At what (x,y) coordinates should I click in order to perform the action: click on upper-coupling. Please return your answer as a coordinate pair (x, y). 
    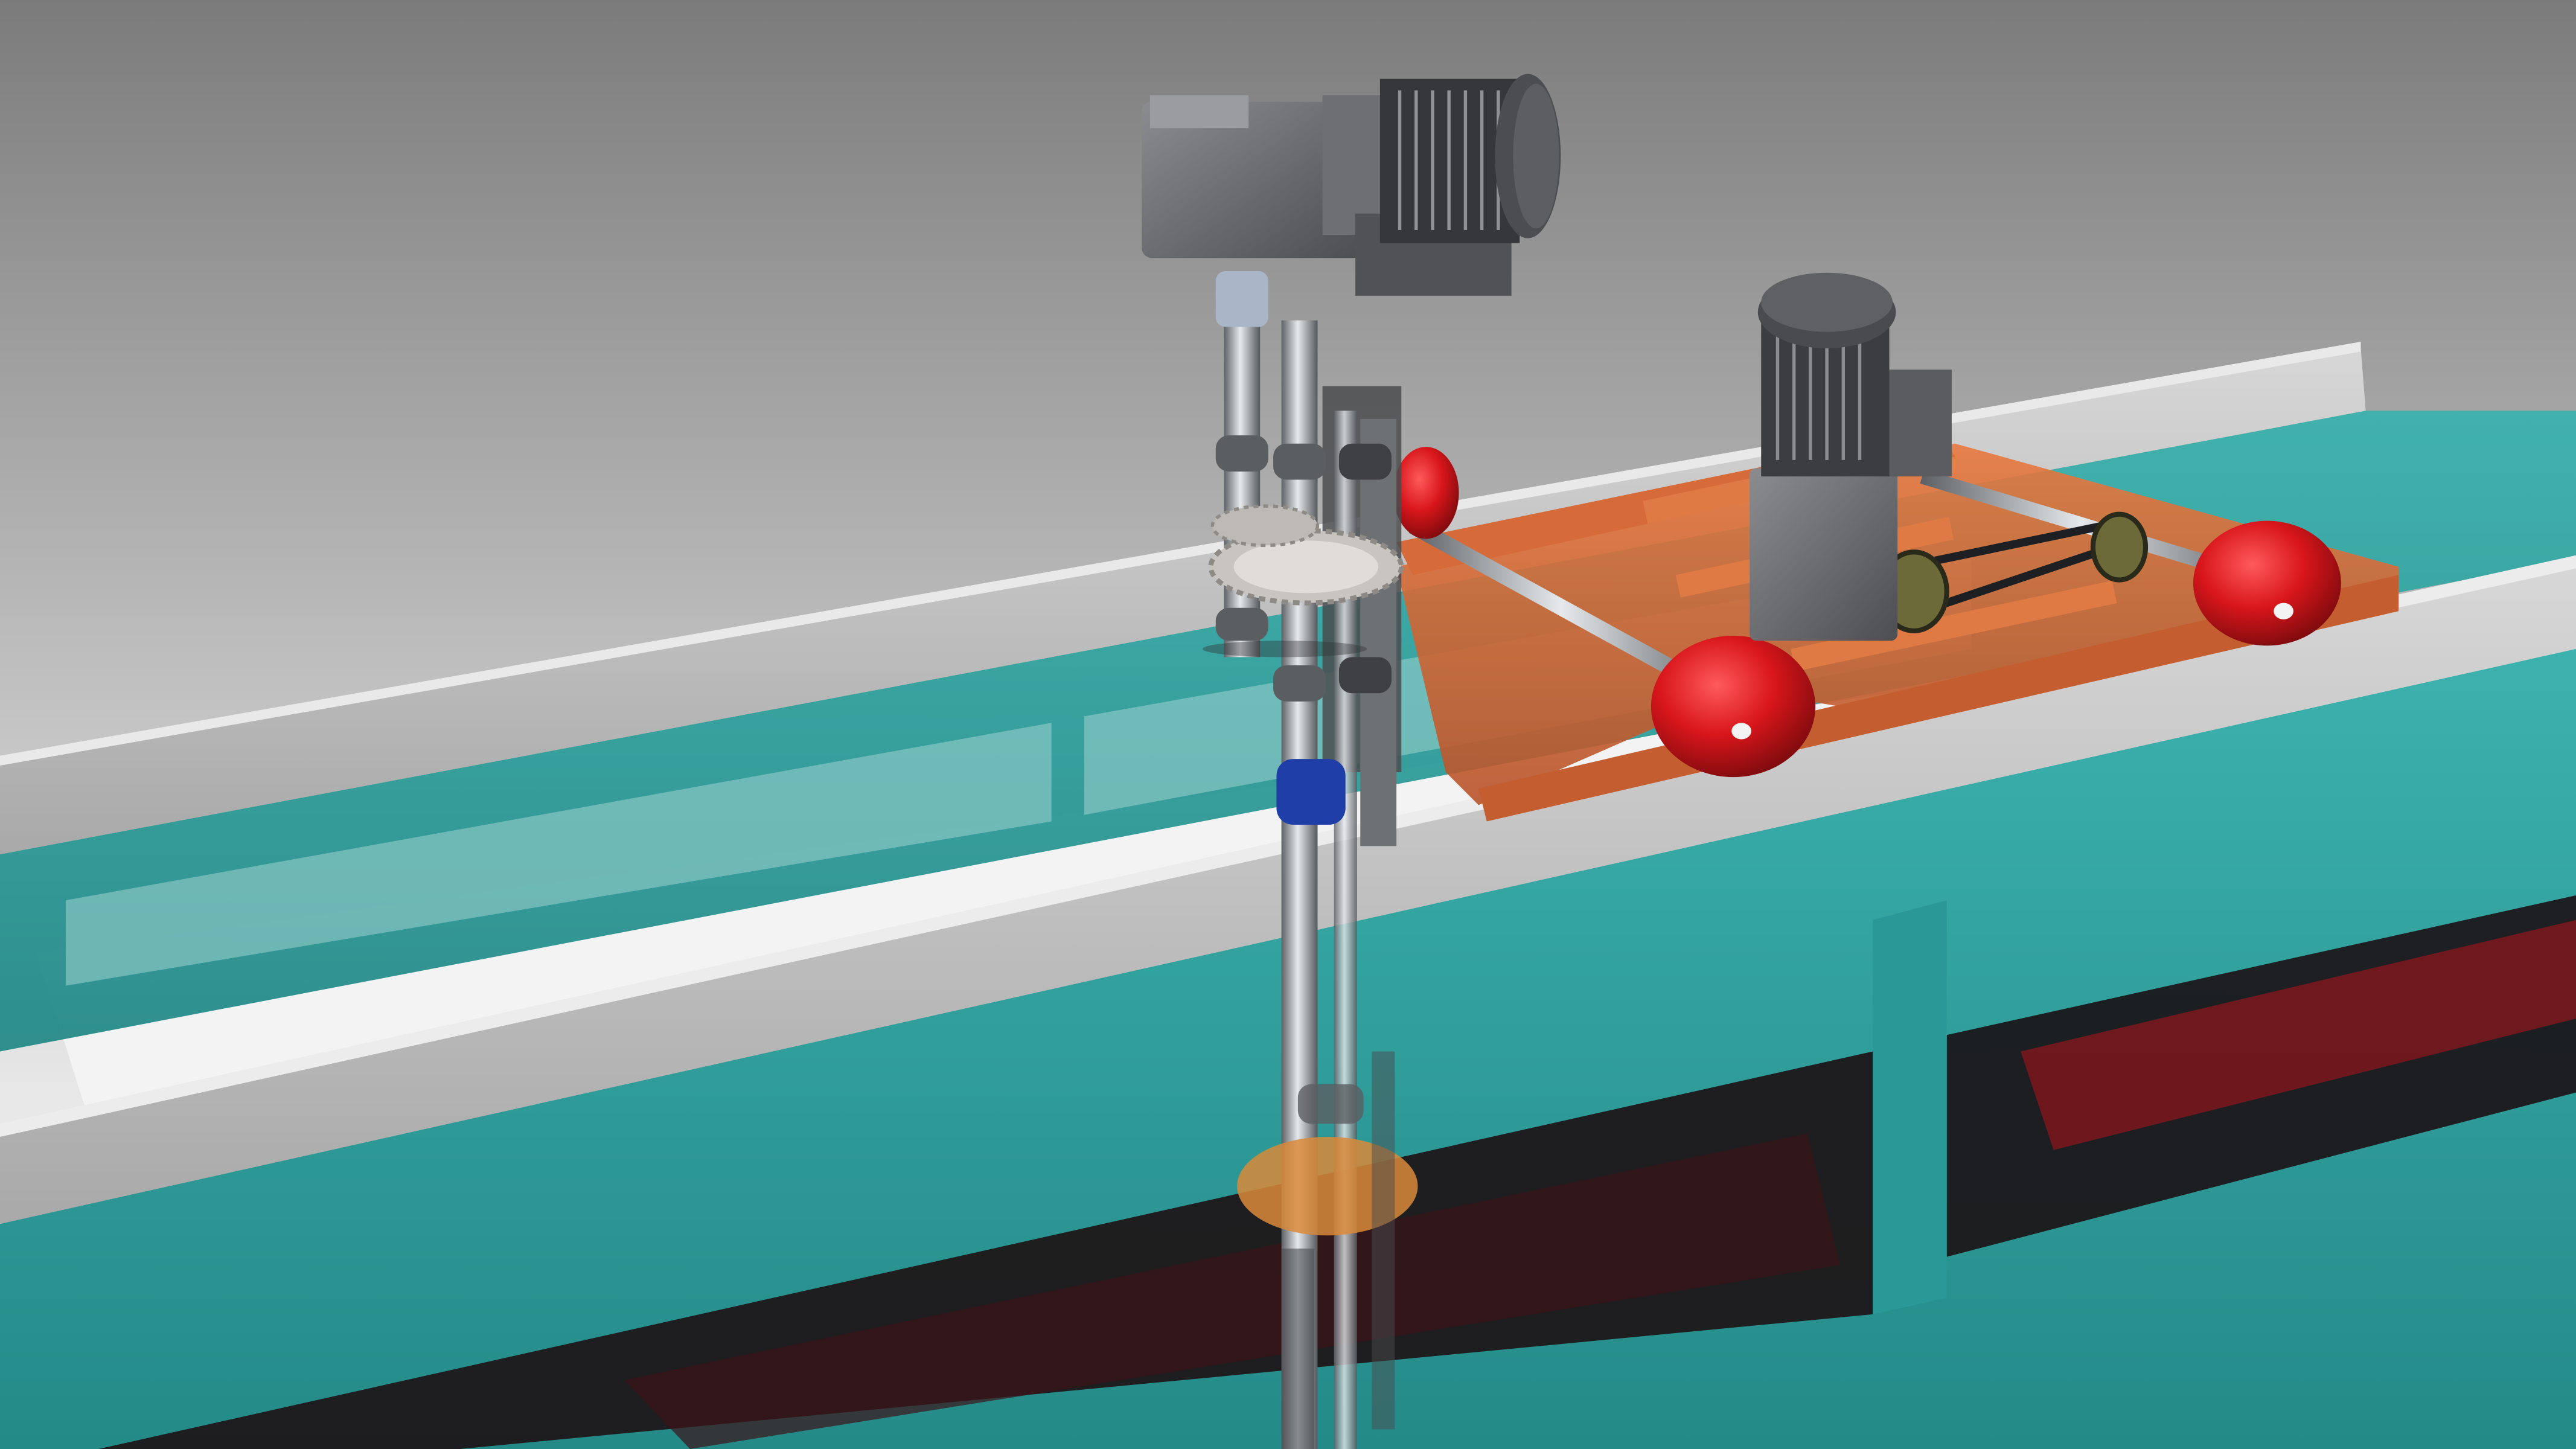
    Looking at the image, I should click on (1242, 298).